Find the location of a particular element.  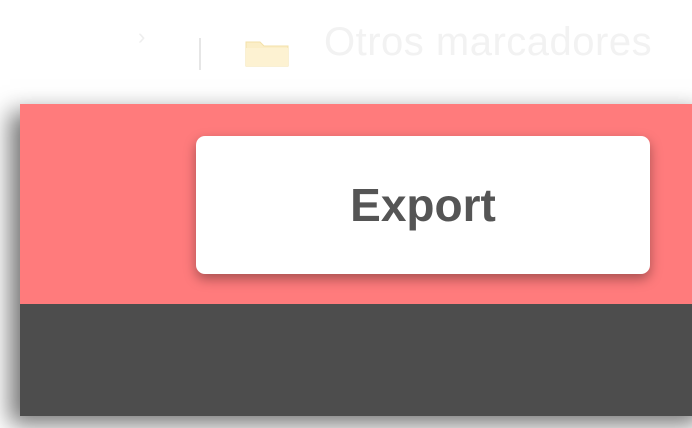

bookmarks-separator is located at coordinates (200, 54).